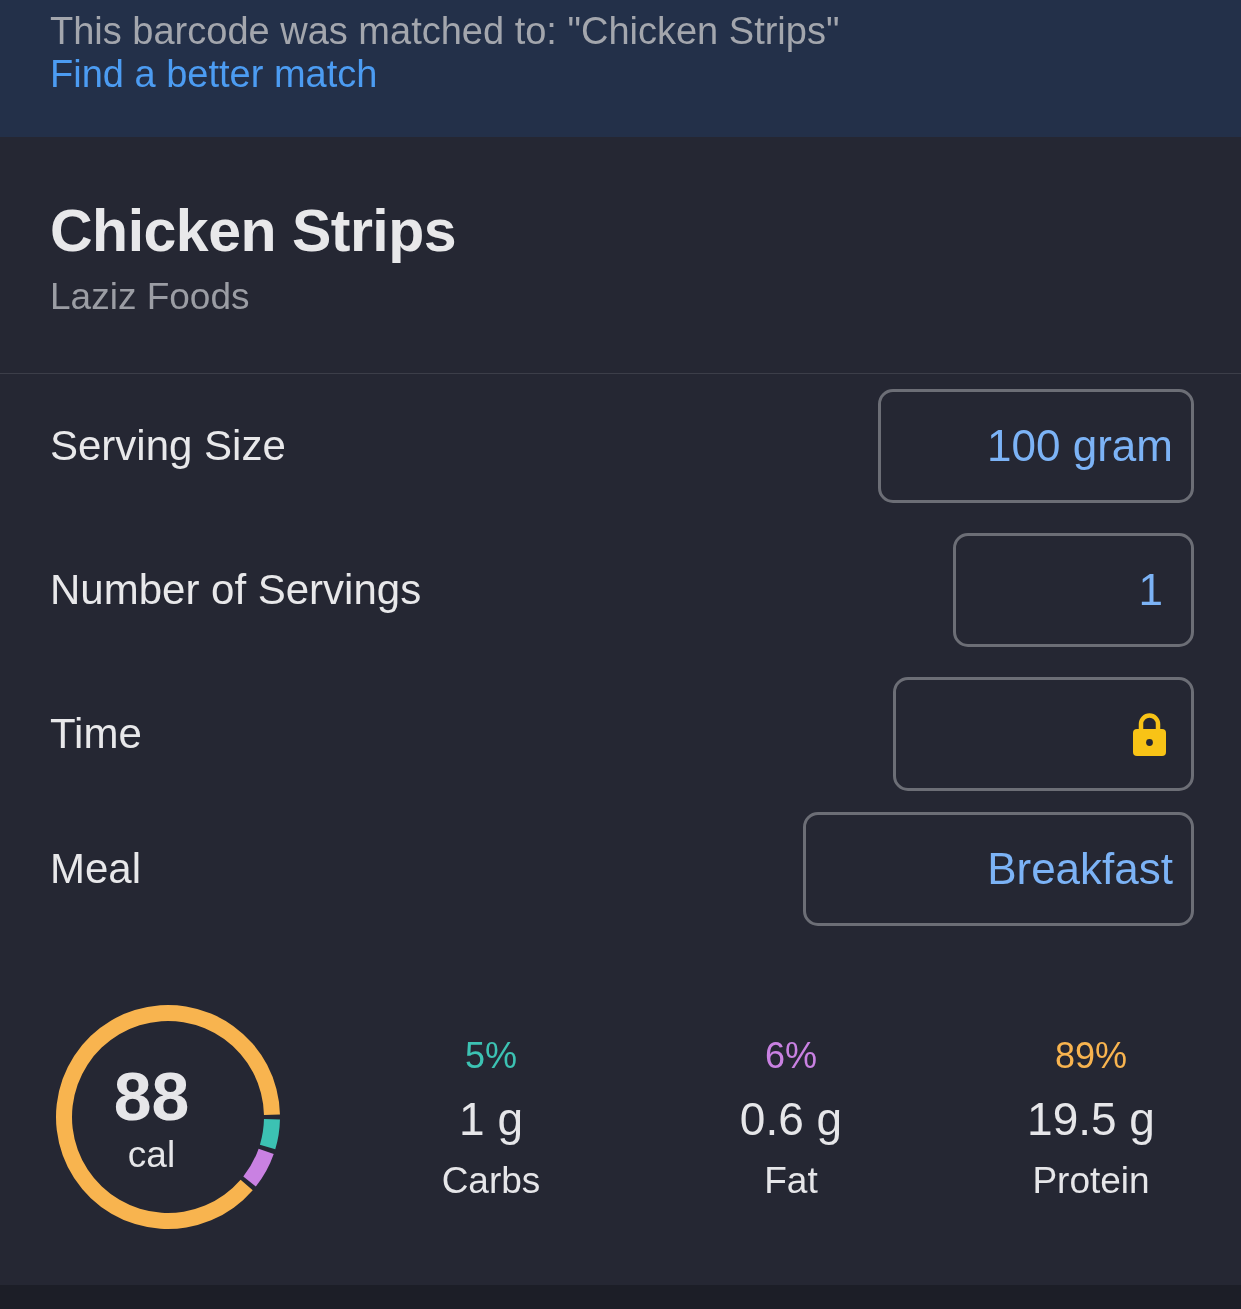 This screenshot has width=1241, height=1309. What do you see at coordinates (1091, 1056) in the screenshot?
I see `macro-percent: 89%` at bounding box center [1091, 1056].